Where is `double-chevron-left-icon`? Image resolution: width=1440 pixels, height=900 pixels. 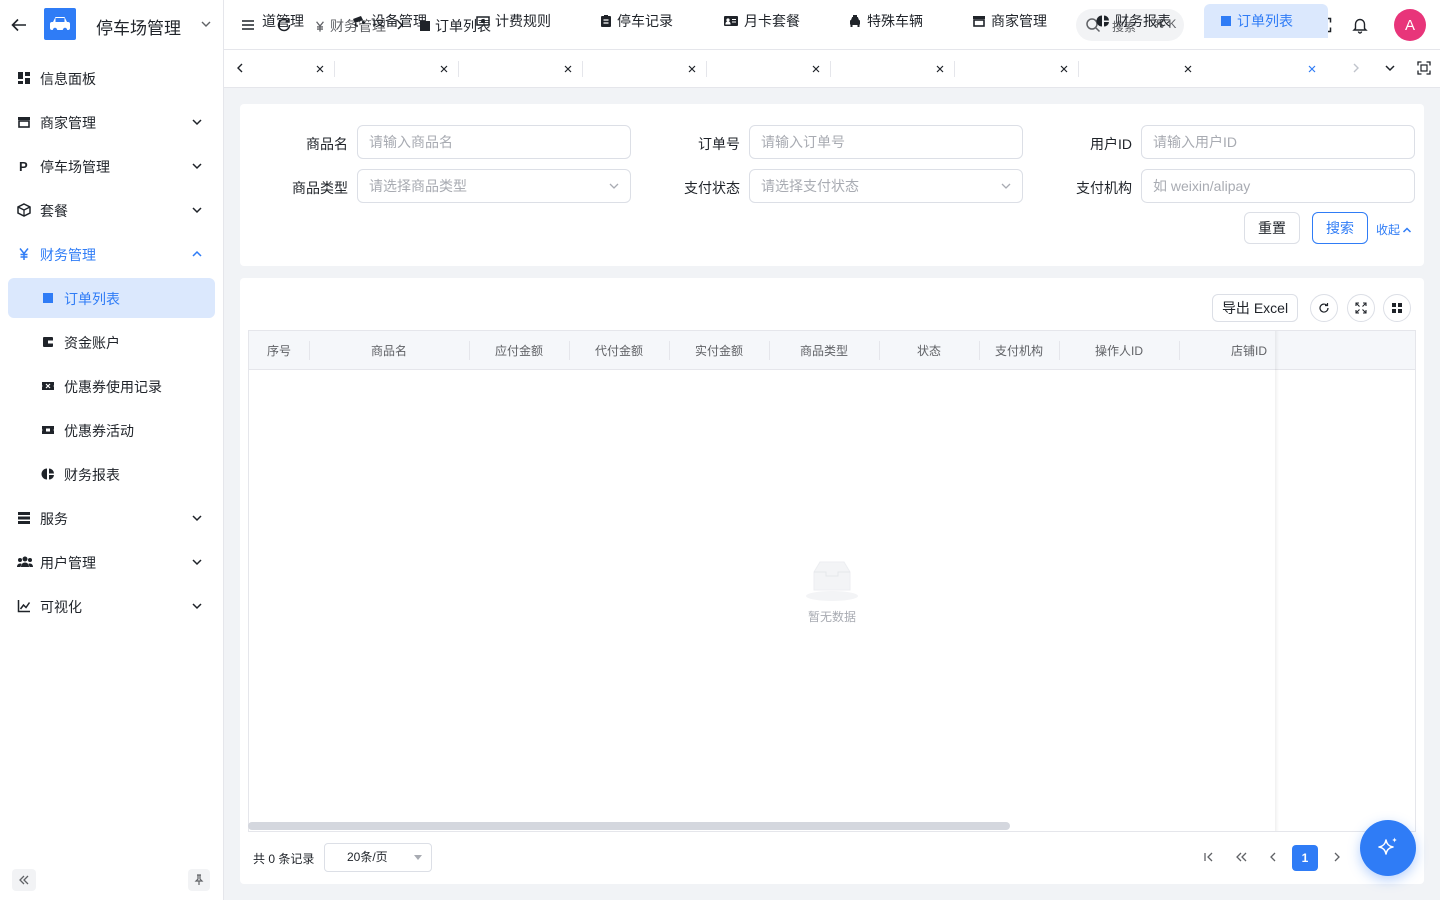 double-chevron-left-icon is located at coordinates (24, 880).